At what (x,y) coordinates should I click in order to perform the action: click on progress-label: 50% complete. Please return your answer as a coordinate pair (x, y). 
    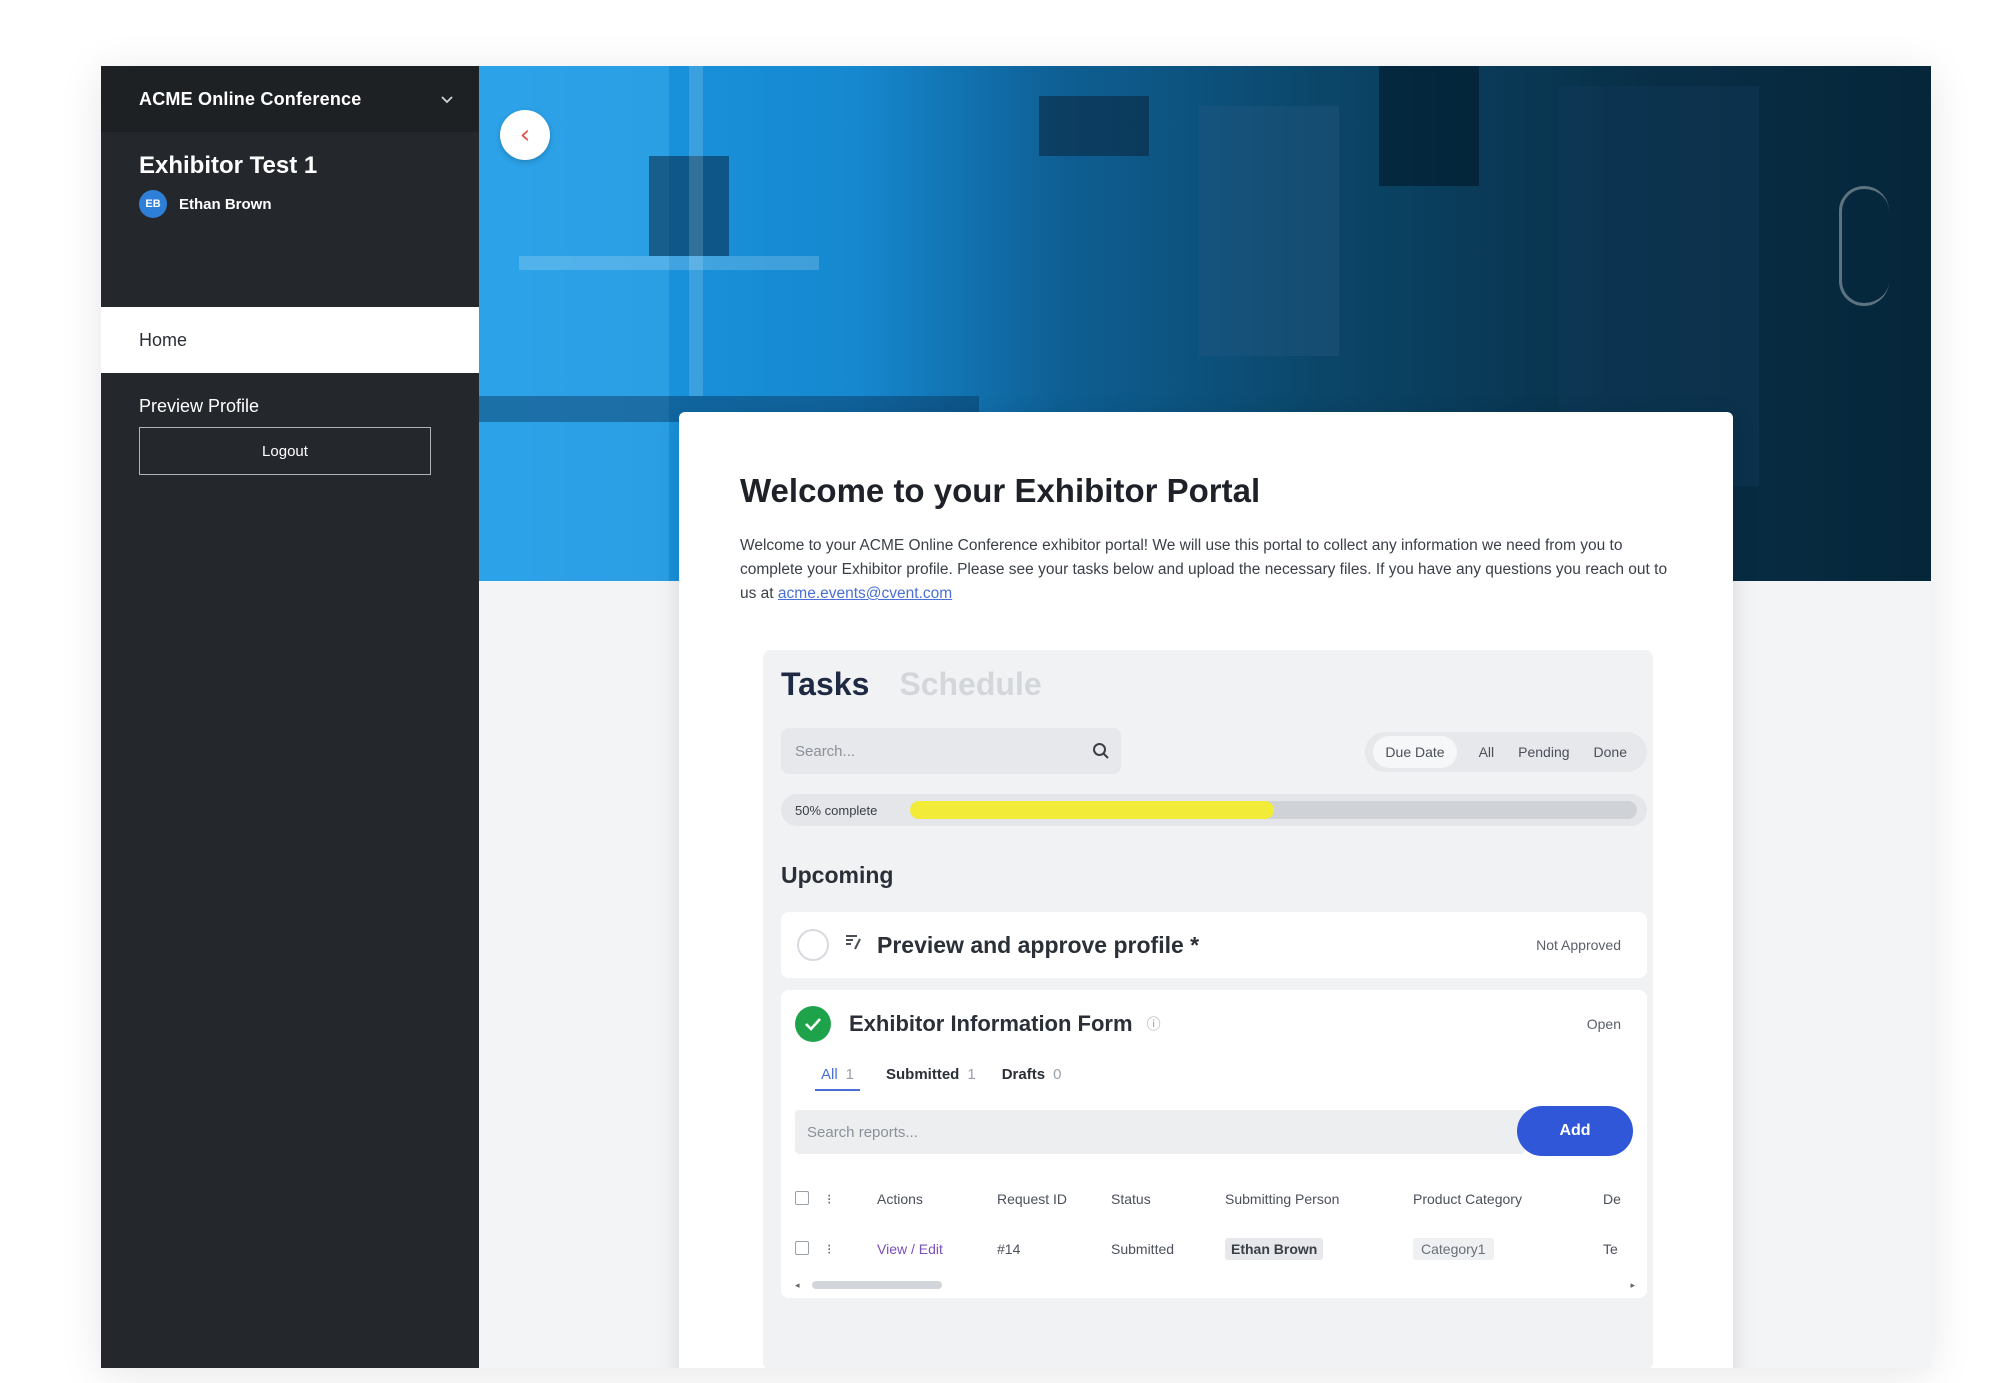
    Looking at the image, I should click on (836, 810).